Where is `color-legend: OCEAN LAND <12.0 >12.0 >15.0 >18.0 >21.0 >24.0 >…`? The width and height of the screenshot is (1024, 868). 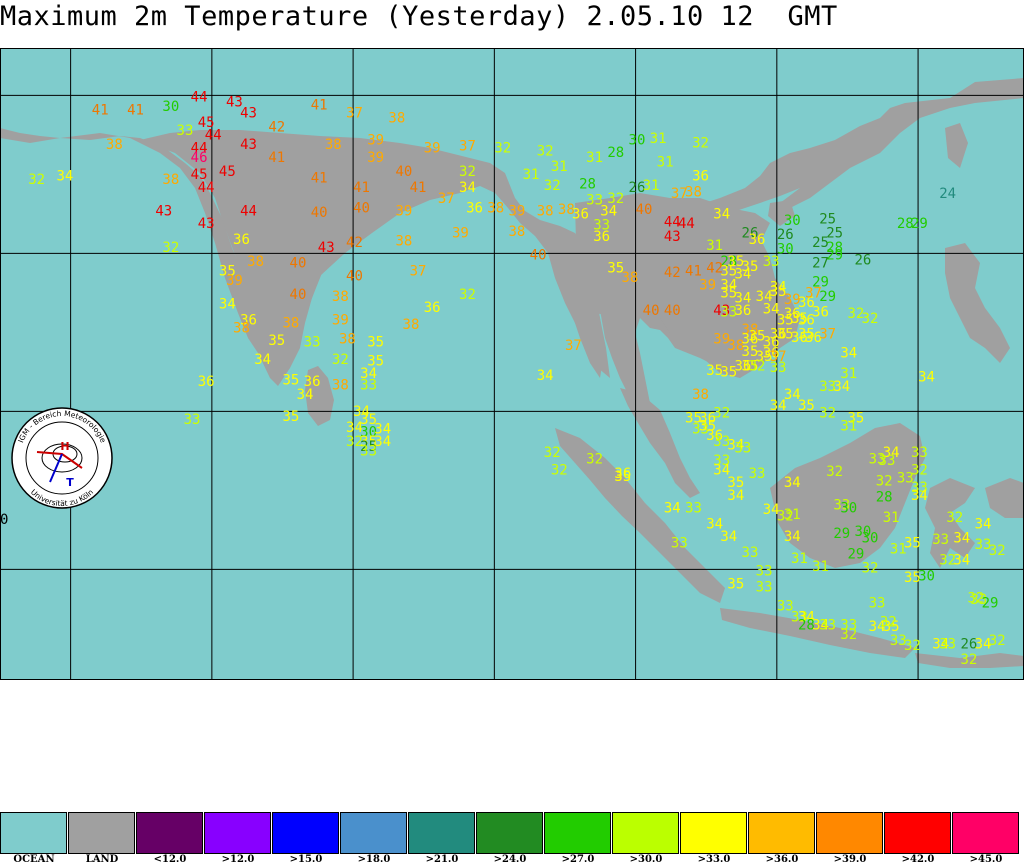 color-legend: OCEAN LAND <12.0 >12.0 >15.0 >18.0 >21.0 >24.0 >… is located at coordinates (512, 840).